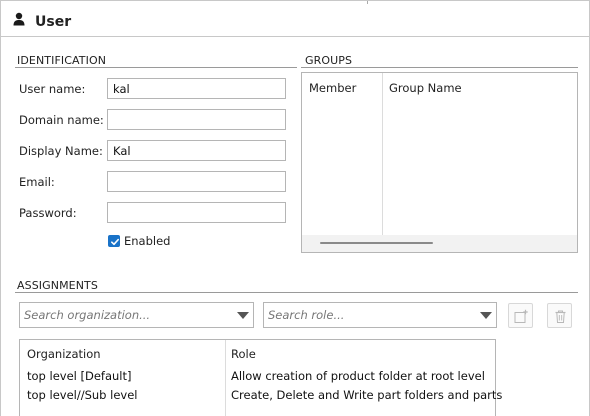 Image resolution: width=590 pixels, height=416 pixels. What do you see at coordinates (439, 67) in the screenshot?
I see `groups-divider` at bounding box center [439, 67].